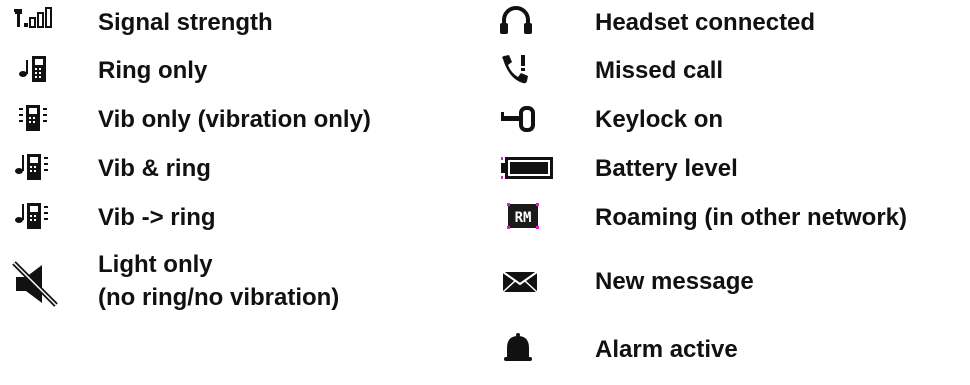 The width and height of the screenshot is (970, 385). What do you see at coordinates (185, 22) in the screenshot?
I see `legend-label: Signal strength` at bounding box center [185, 22].